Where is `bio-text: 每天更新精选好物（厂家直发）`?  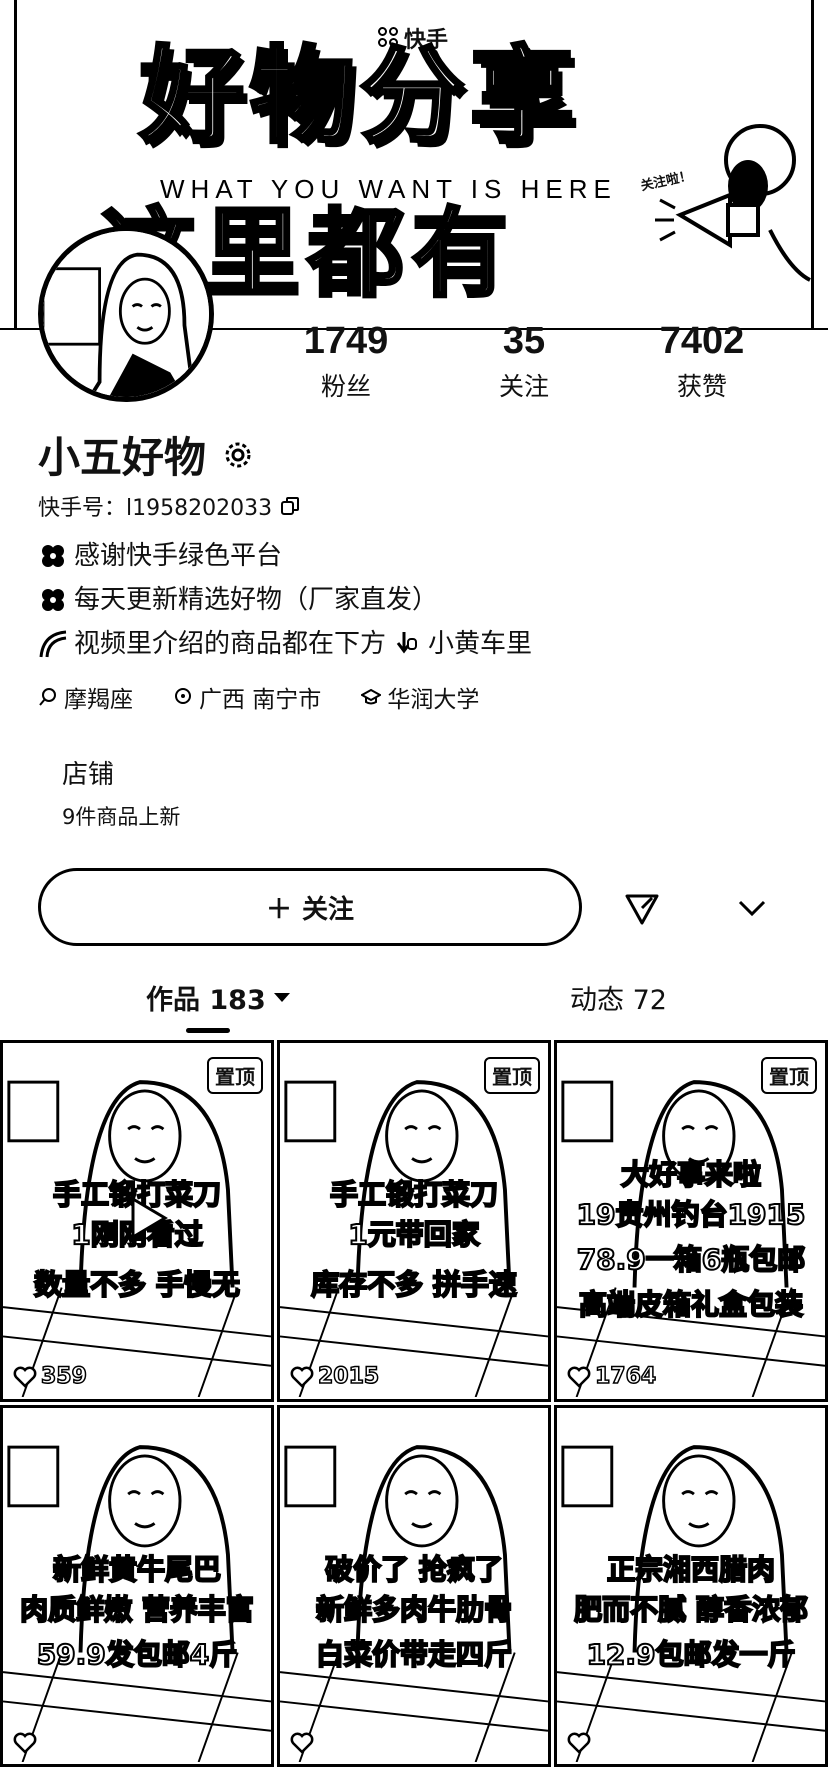 bio-text: 每天更新精选好物（厂家直发） is located at coordinates (256, 600).